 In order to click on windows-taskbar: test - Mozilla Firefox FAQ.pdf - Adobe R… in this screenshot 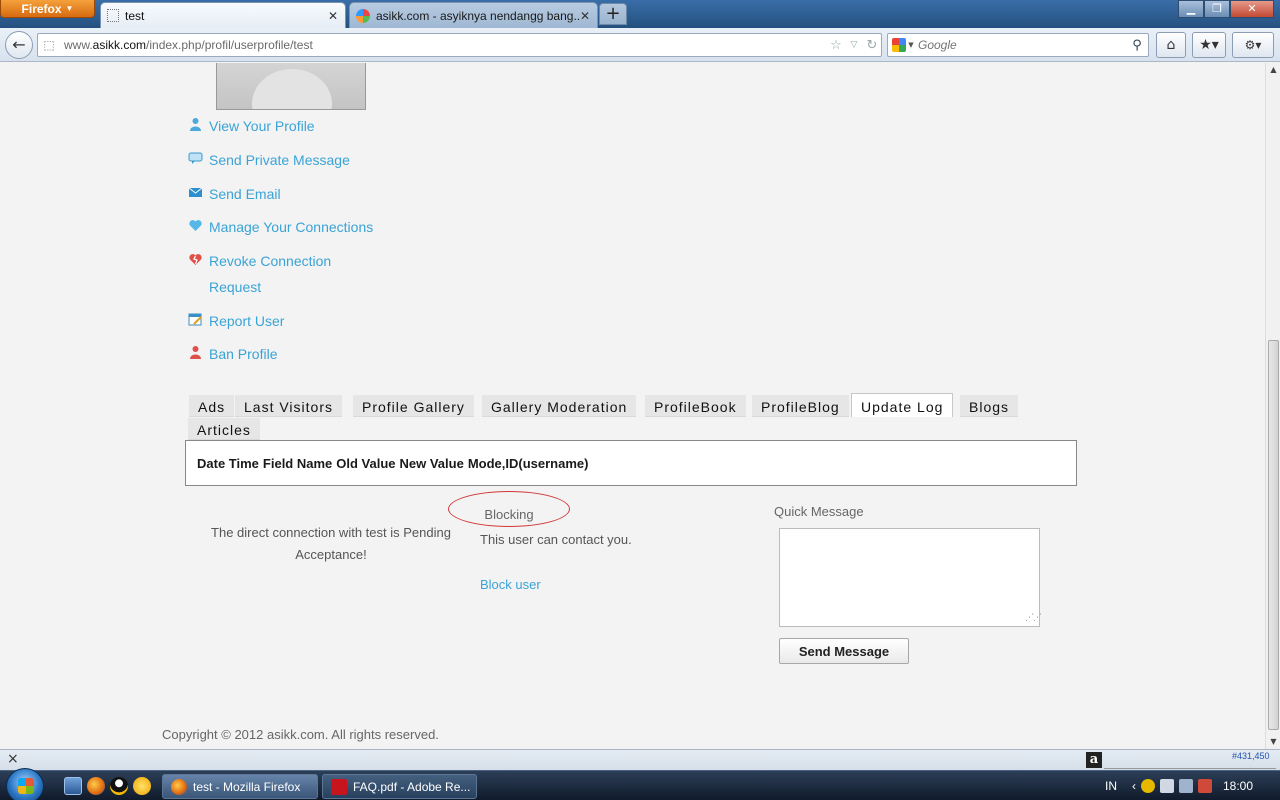, I will do `click(640, 784)`.